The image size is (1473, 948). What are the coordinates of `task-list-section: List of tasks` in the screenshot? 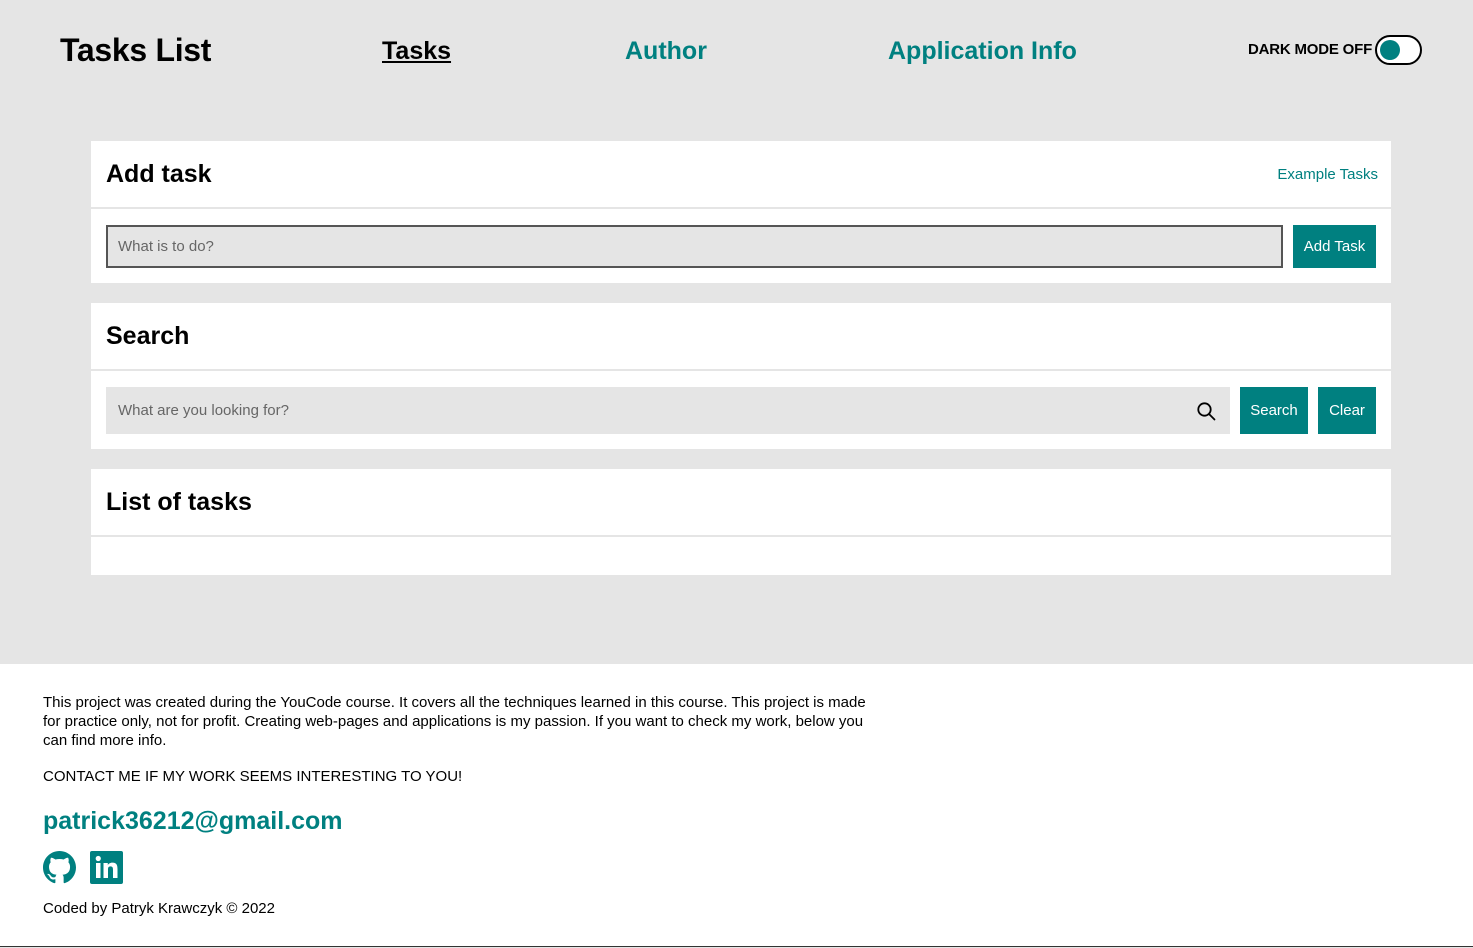 It's located at (741, 522).